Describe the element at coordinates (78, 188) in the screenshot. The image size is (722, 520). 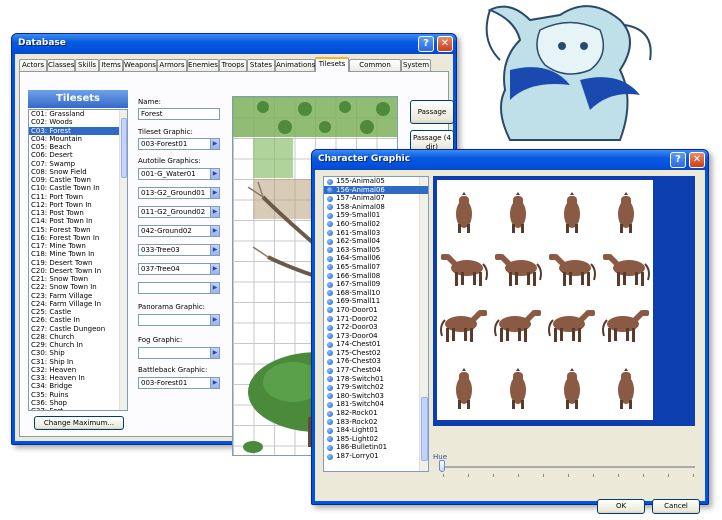
I see `tileset-list-item: C10: Castle Town In` at that location.